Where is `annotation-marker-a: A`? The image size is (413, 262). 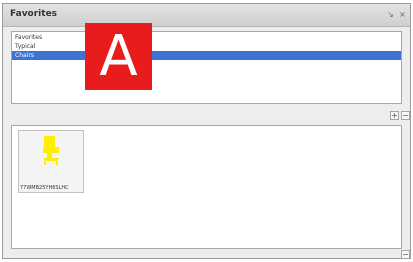 annotation-marker-a: A is located at coordinates (118, 56).